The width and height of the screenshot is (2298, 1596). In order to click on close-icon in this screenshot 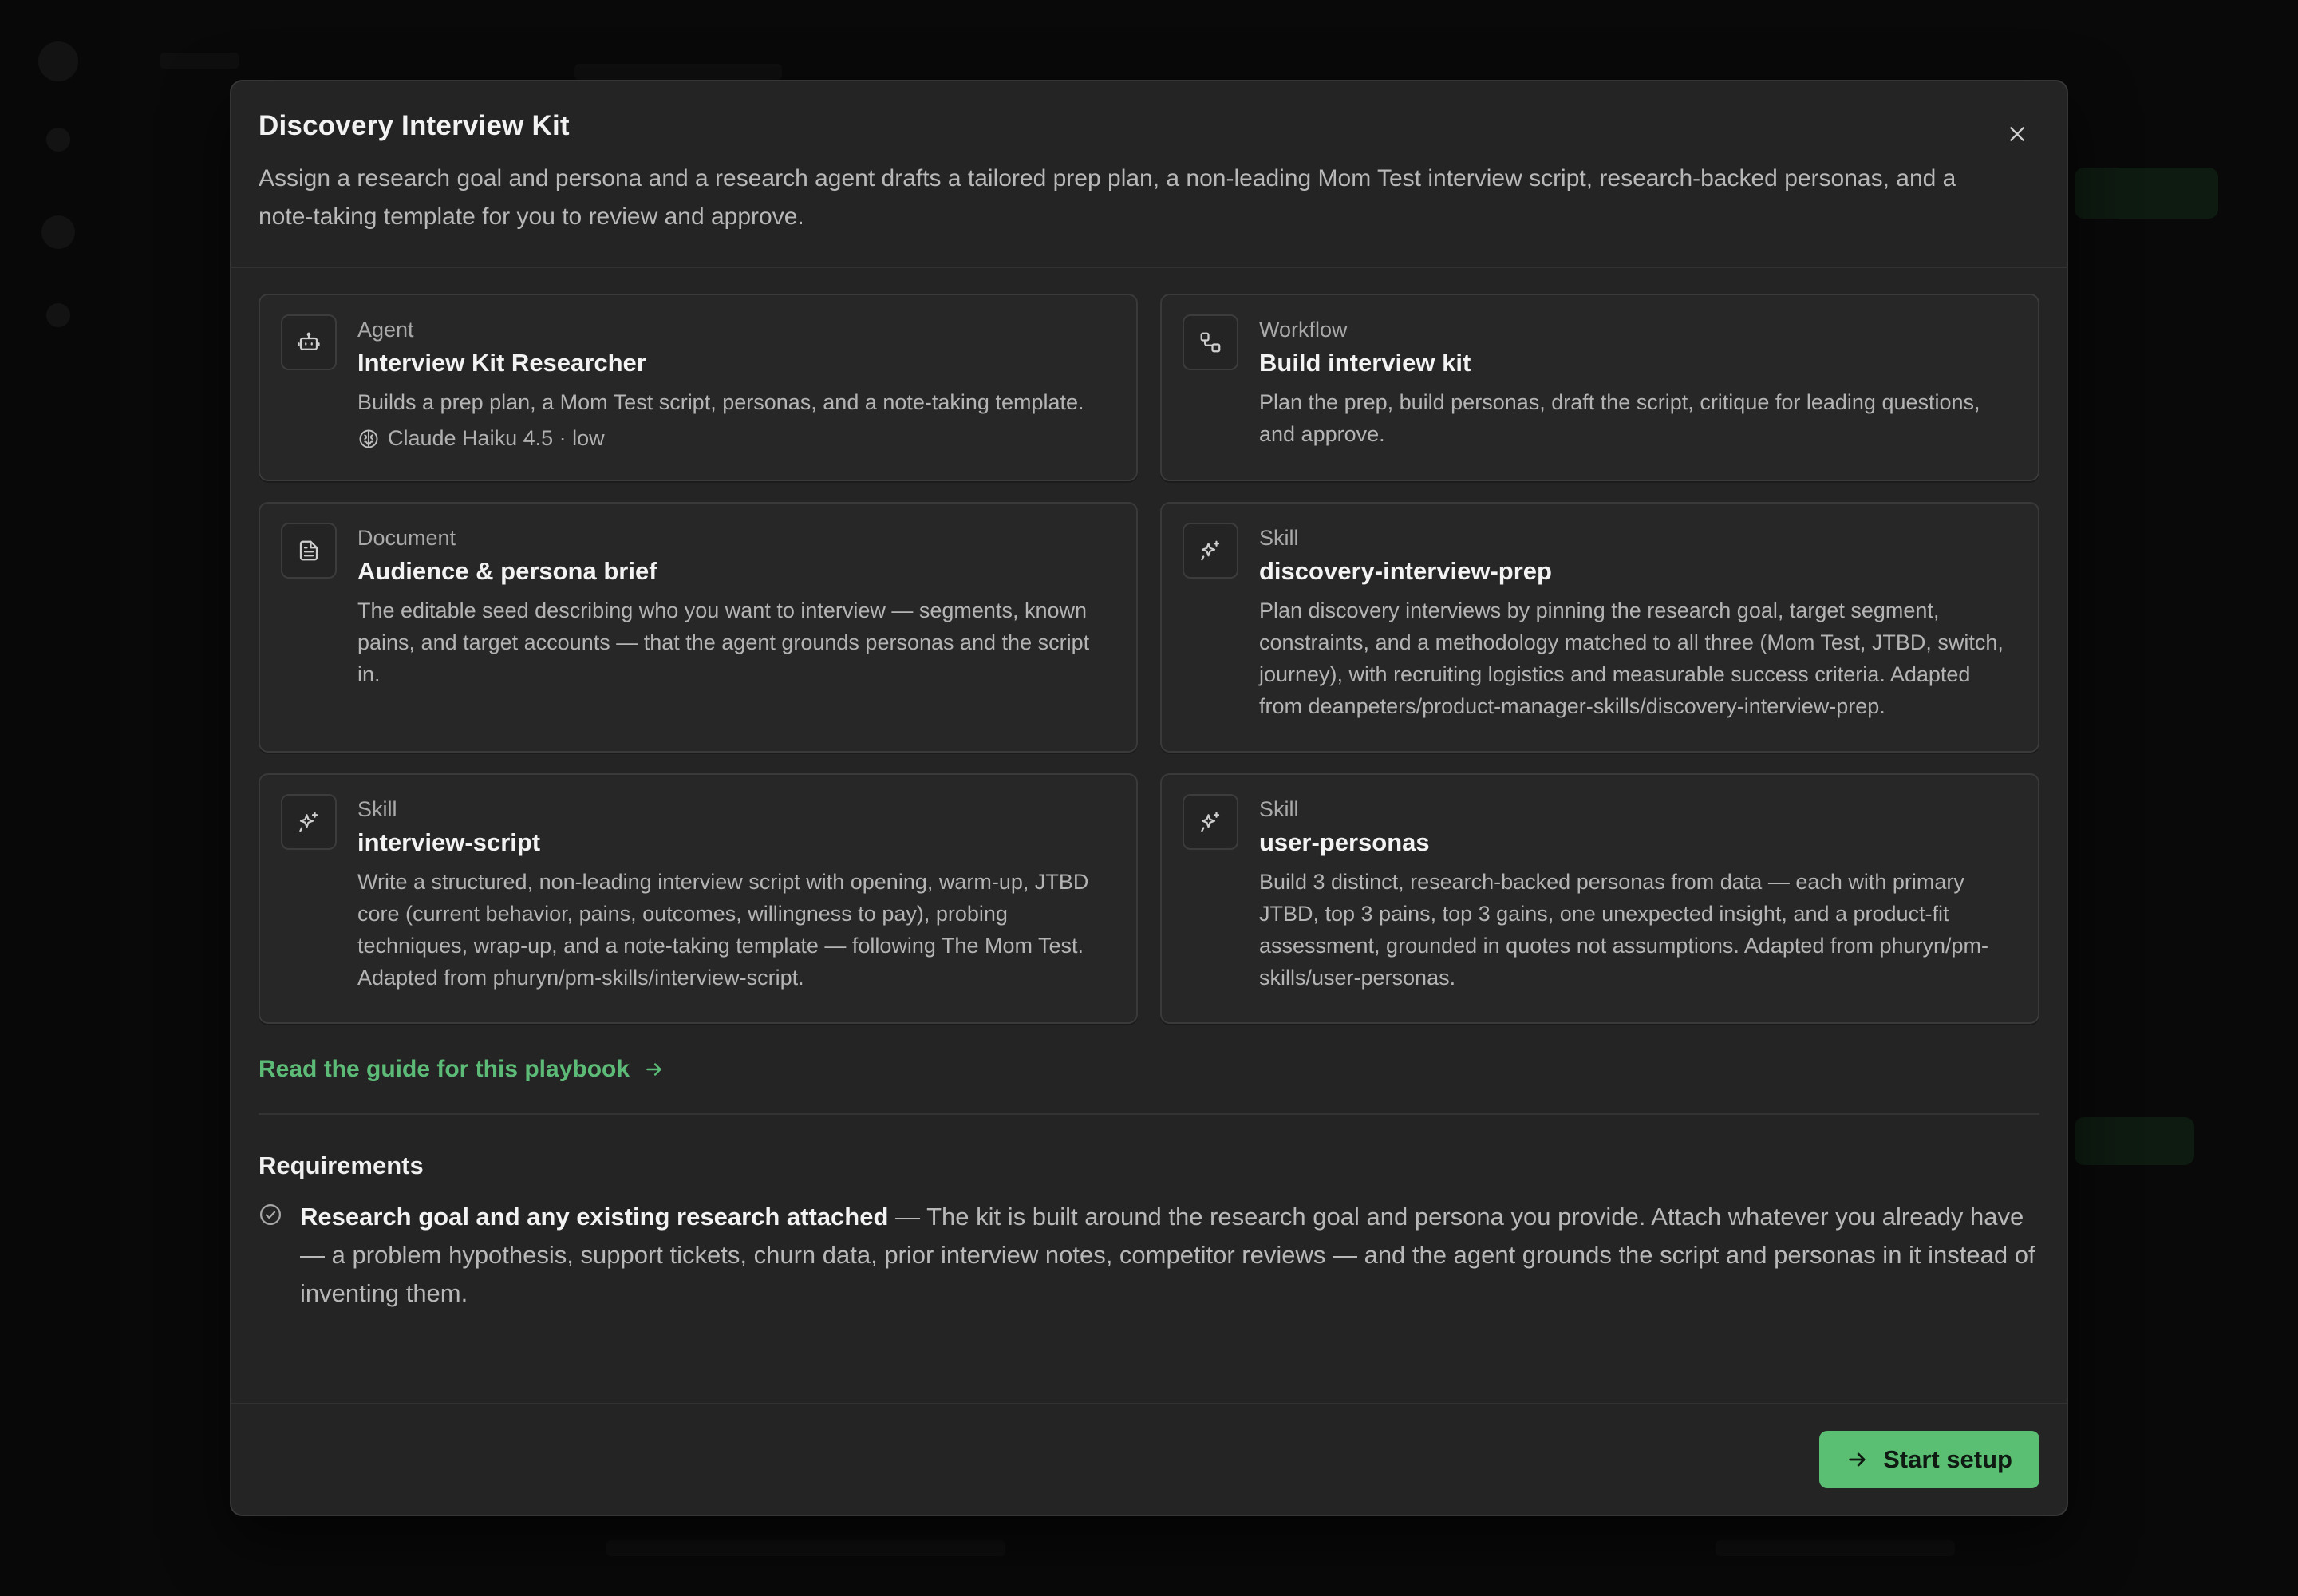, I will do `click(2017, 134)`.